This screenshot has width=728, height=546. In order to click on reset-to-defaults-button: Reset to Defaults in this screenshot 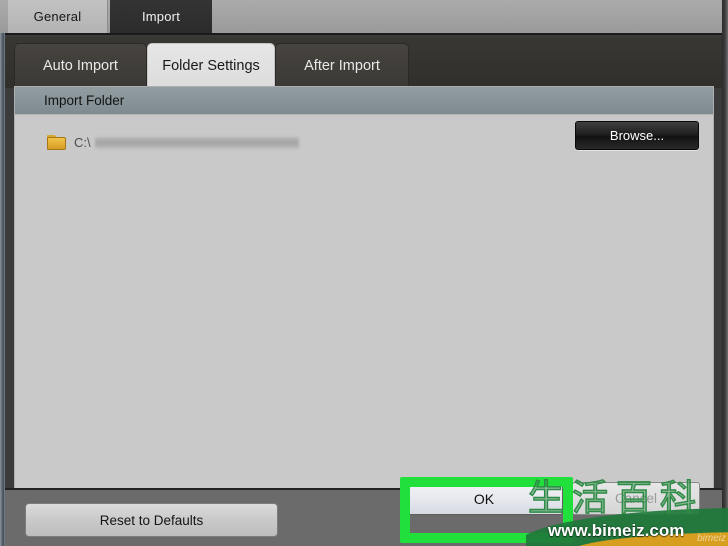, I will do `click(151, 520)`.